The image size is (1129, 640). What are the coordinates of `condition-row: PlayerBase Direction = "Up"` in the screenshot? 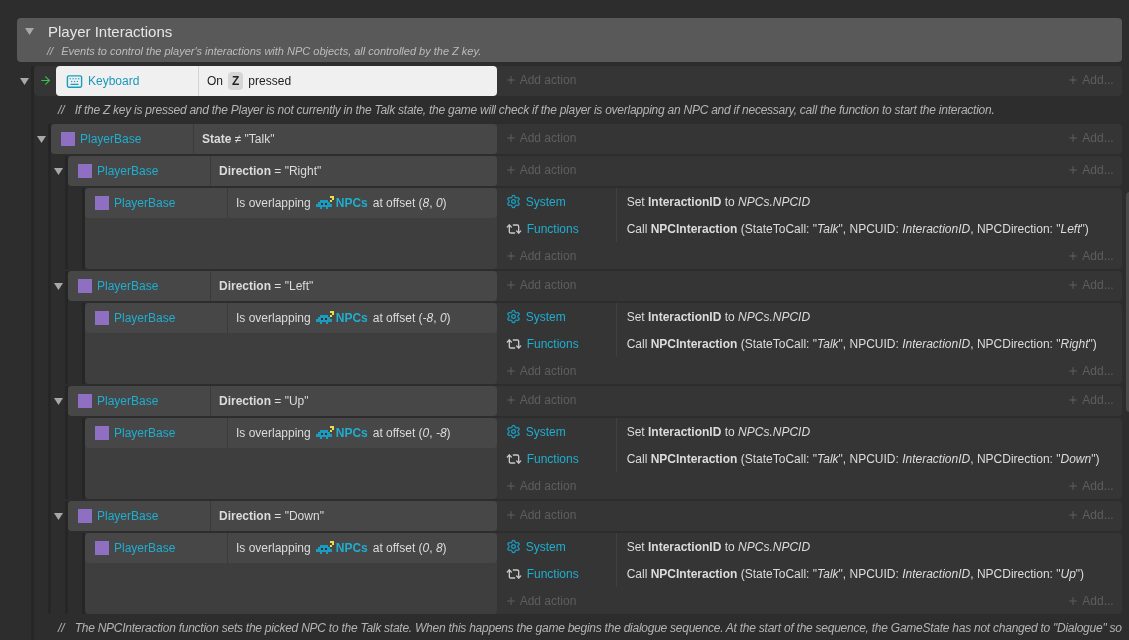 It's located at (282, 401).